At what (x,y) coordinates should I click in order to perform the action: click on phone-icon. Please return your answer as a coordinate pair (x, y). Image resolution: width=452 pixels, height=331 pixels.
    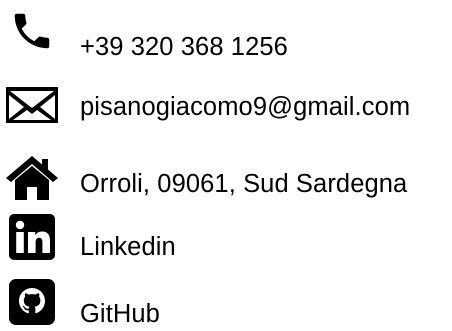
    Looking at the image, I should click on (32, 31).